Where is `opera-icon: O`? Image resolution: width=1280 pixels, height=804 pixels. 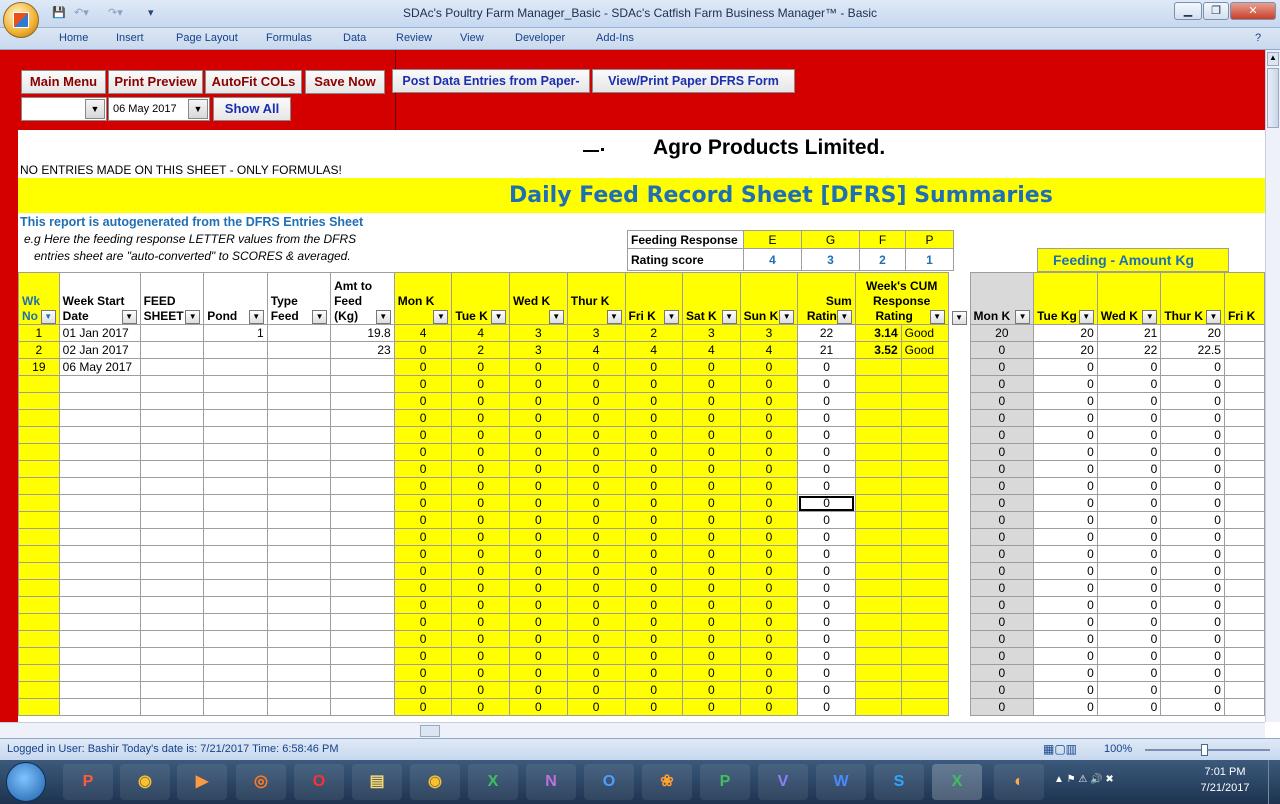
opera-icon: O is located at coordinates (319, 782).